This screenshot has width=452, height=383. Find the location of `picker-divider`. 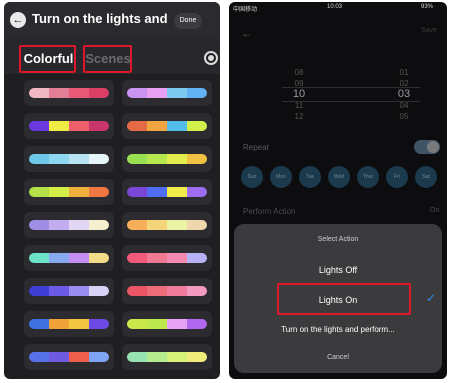

picker-divider is located at coordinates (351, 101).